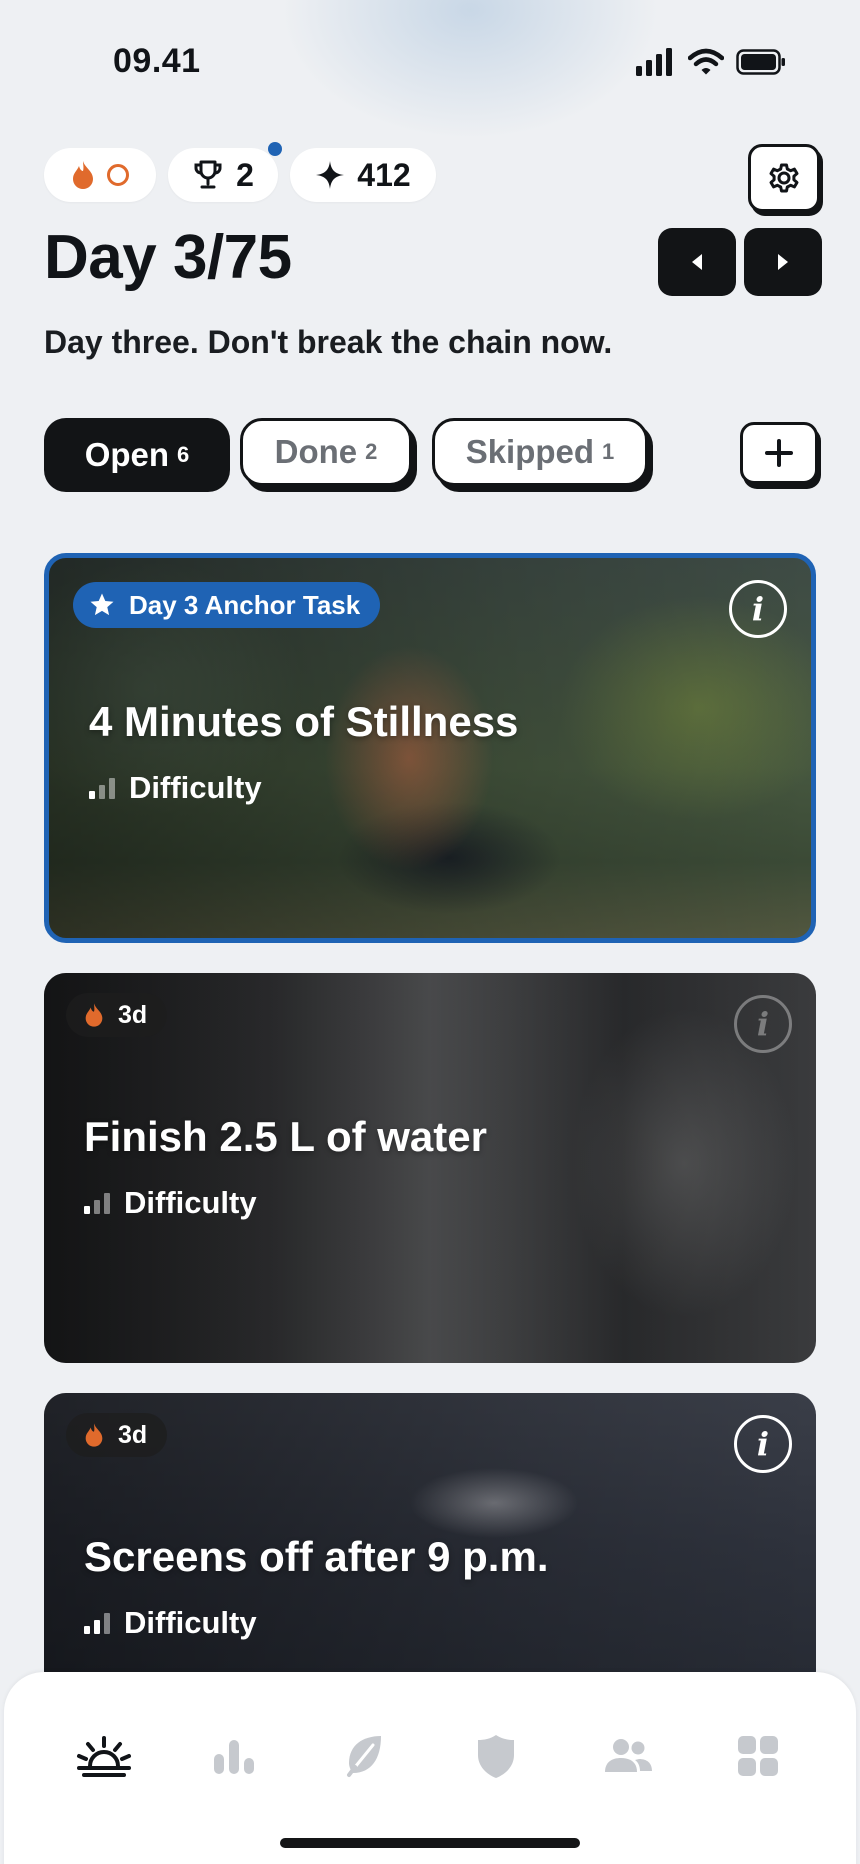 The width and height of the screenshot is (860, 1864). Describe the element at coordinates (316, 1556) in the screenshot. I see `task-title: Screens off after 9 p.m.` at that location.